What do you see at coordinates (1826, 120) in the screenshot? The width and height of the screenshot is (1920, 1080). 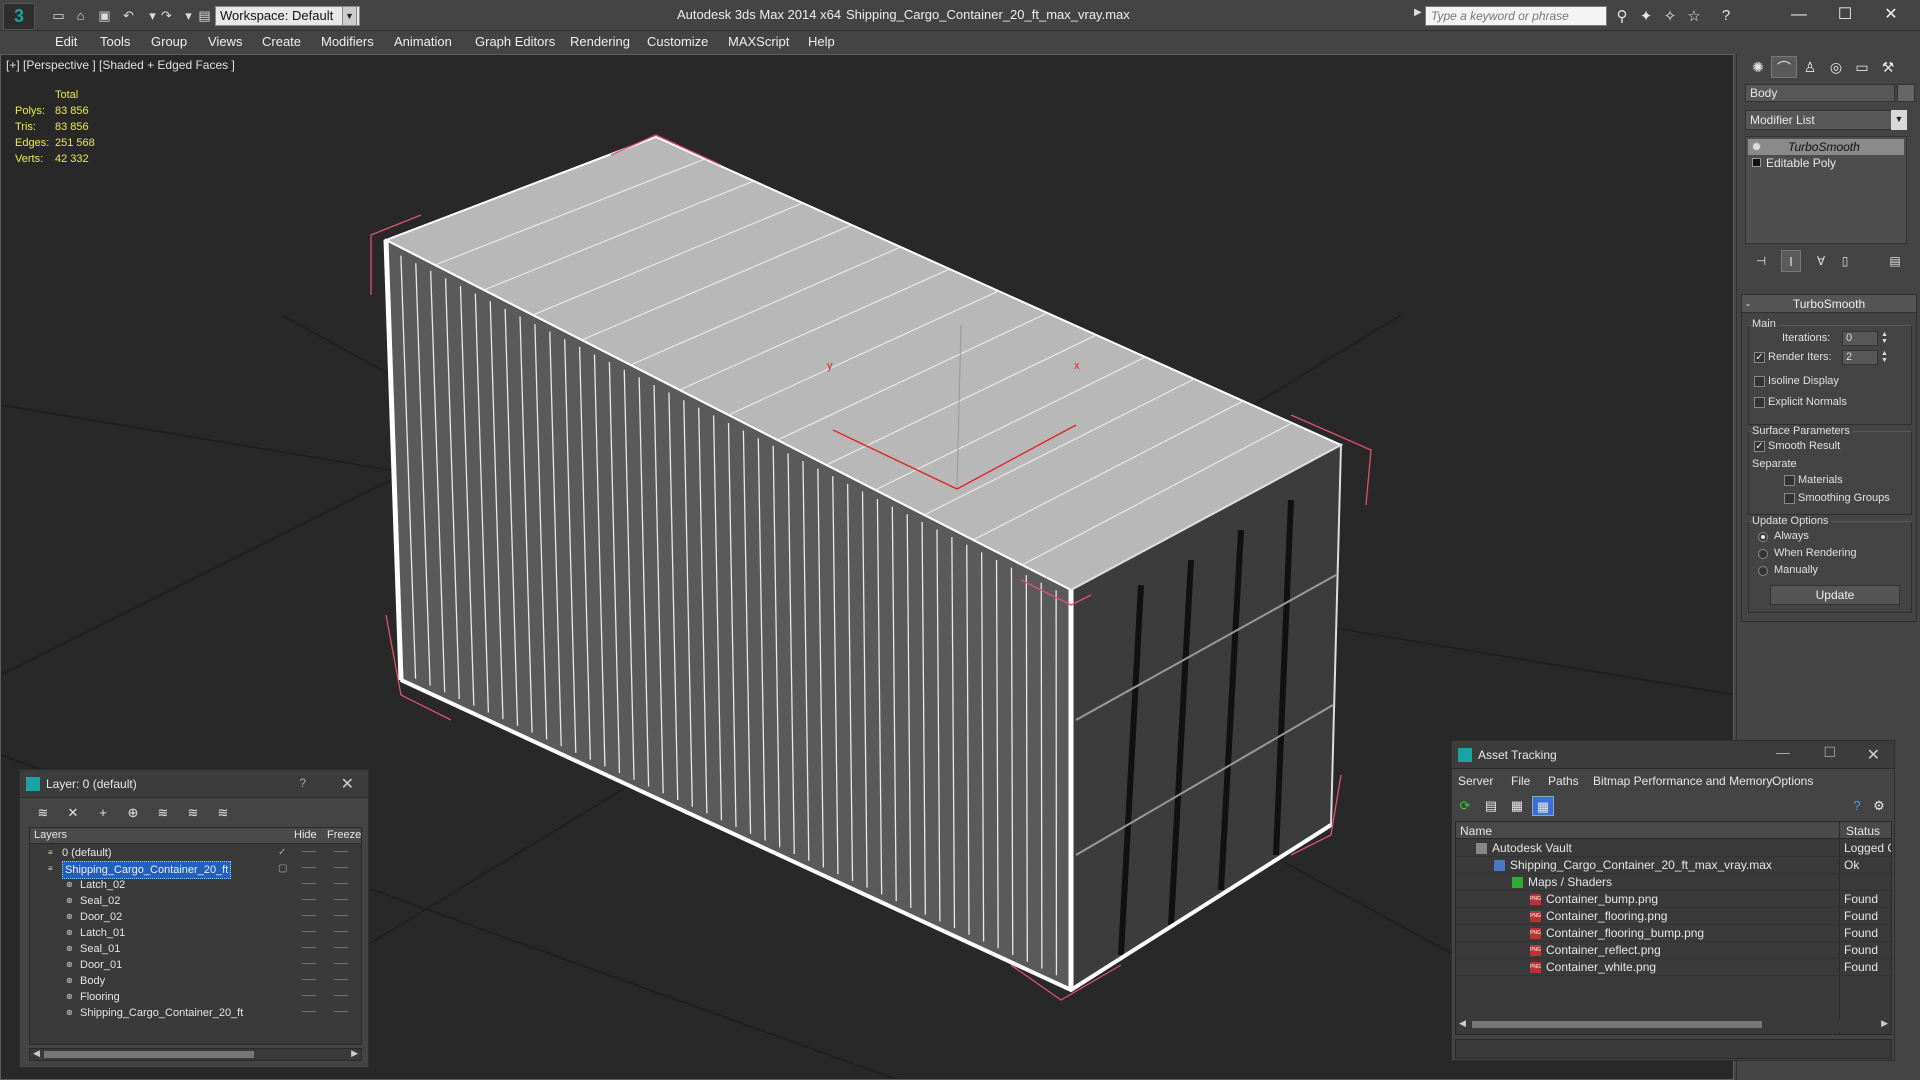 I see `modifier-list-dropdown: Modifier List ▼` at bounding box center [1826, 120].